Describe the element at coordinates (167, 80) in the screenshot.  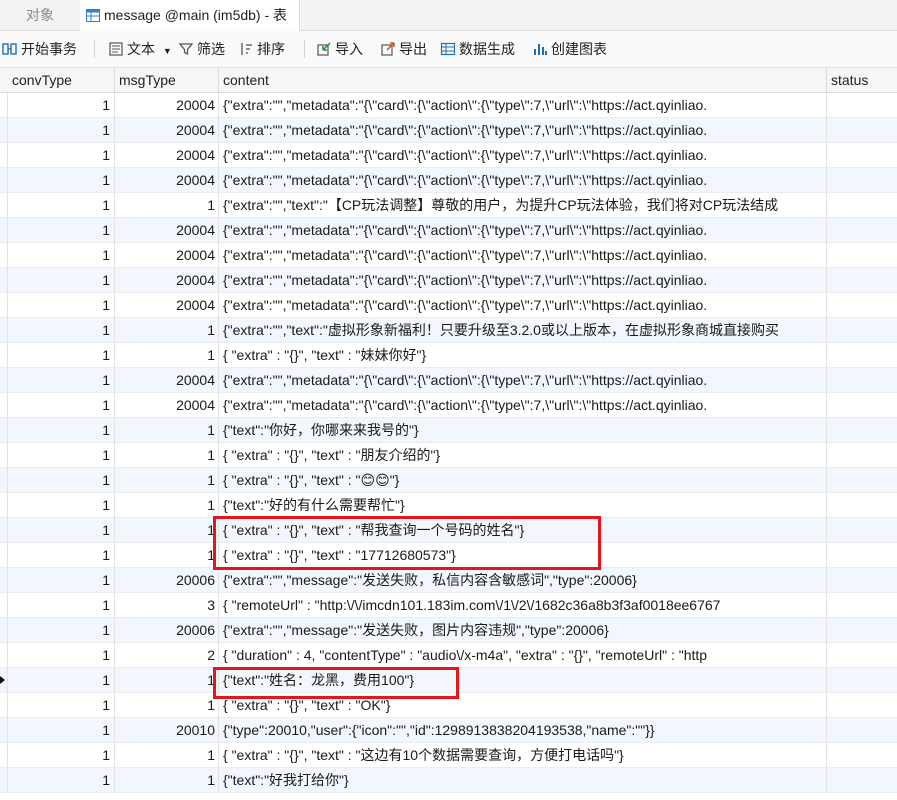
I see `column-header-msgtype: msgType` at that location.